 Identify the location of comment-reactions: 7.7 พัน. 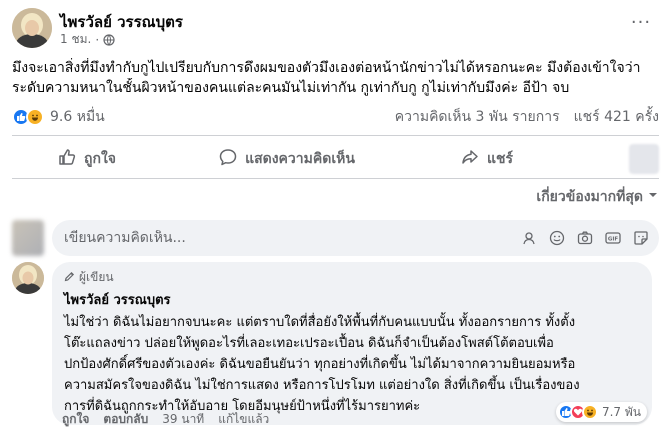
(601, 412).